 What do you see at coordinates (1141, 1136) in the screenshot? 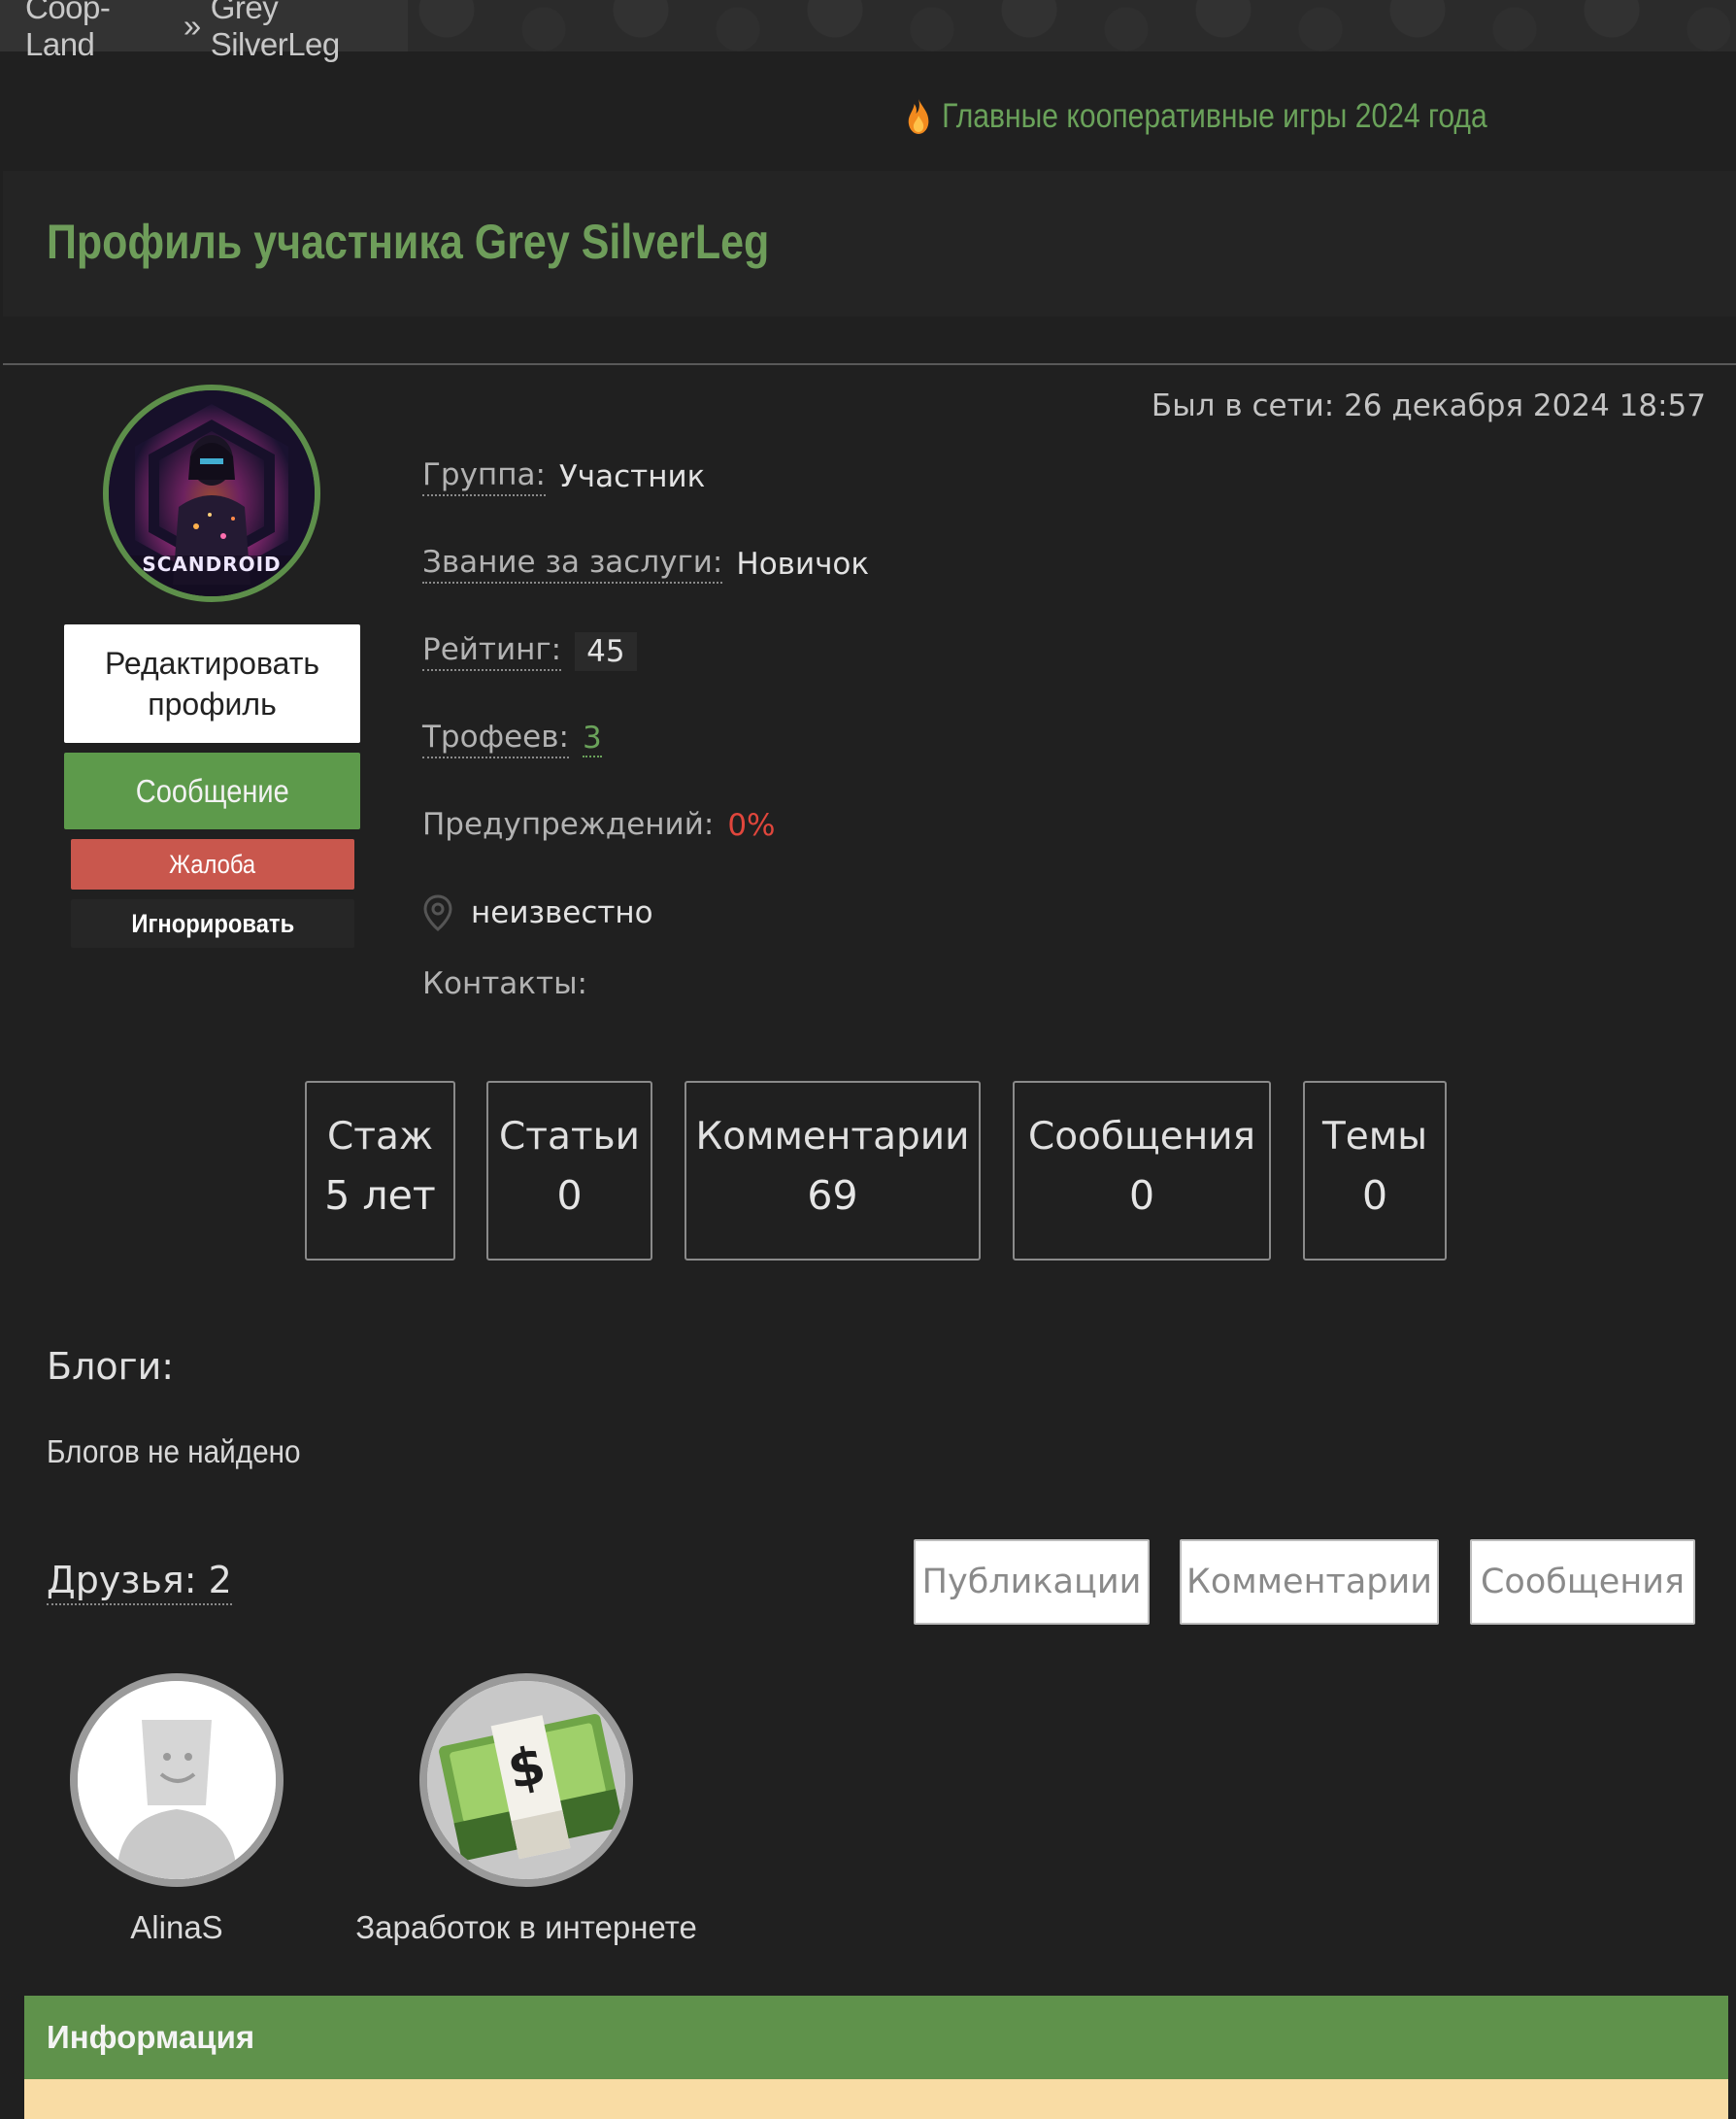
I see `stat-title: Сообщения` at bounding box center [1141, 1136].